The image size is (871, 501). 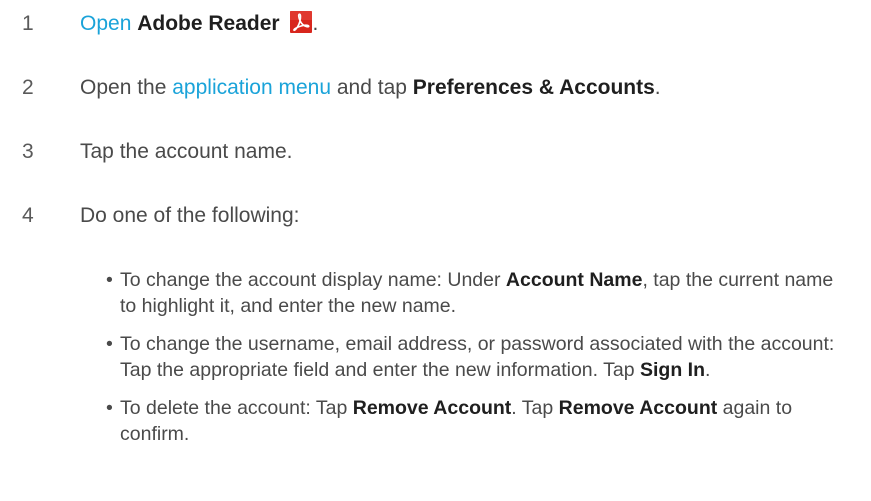 I want to click on step-1: 1 Open Adobe Reader ., so click(x=435, y=24).